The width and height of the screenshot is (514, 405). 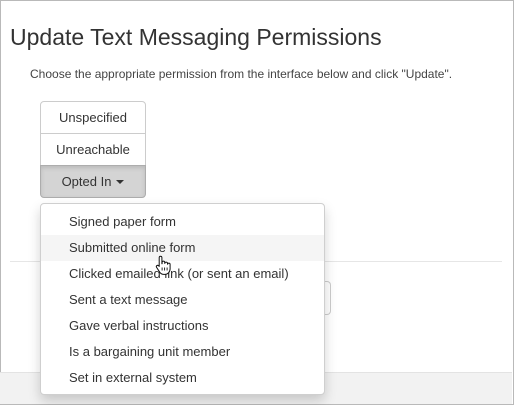 I want to click on permission-button-group: Unspecified Unreachable Opted In, so click(x=93, y=149).